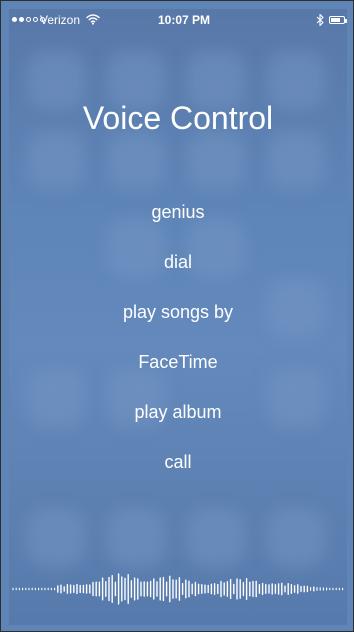  Describe the element at coordinates (178, 589) in the screenshot. I see `audio-waveform-icon` at that location.